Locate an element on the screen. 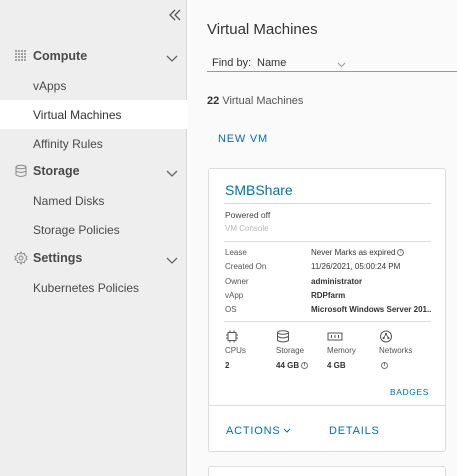  prop-key-owner: Owner is located at coordinates (237, 281).